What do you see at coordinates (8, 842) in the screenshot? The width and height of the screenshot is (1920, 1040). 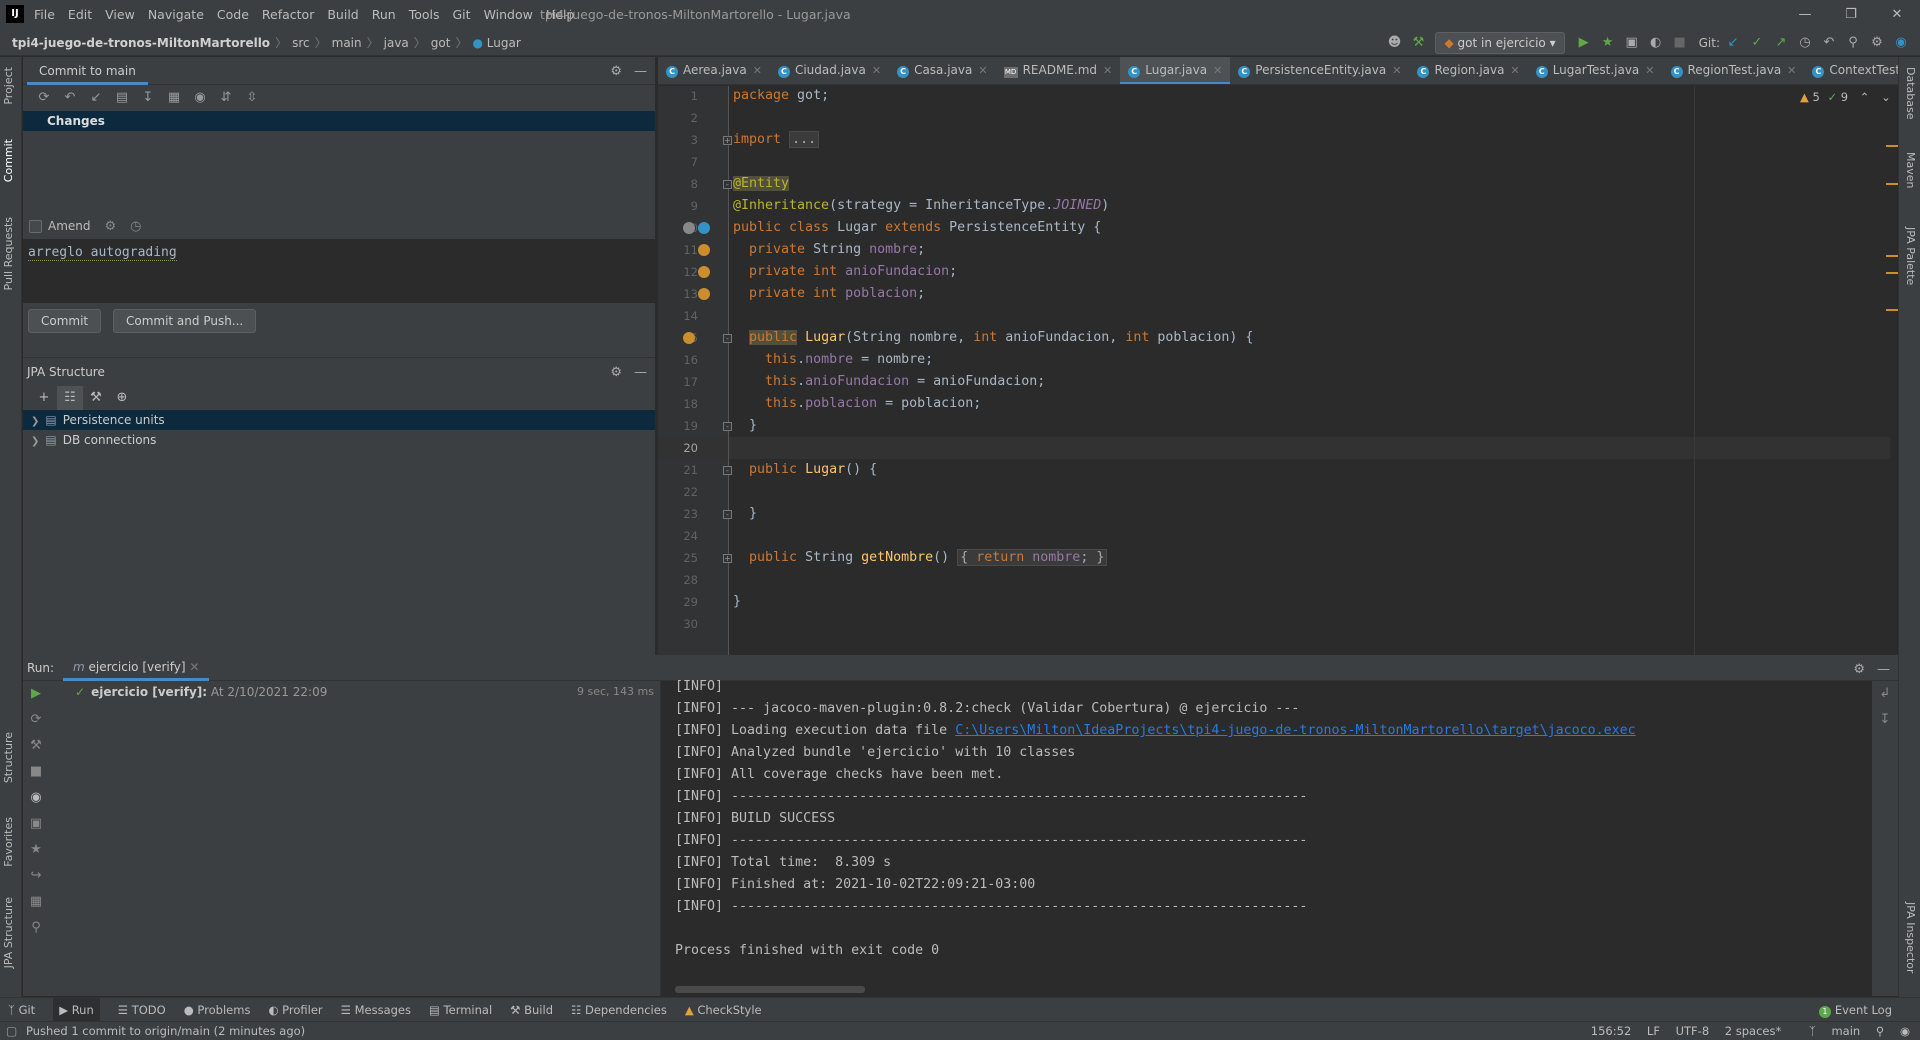 I see `tool-favorites: Favorites` at bounding box center [8, 842].